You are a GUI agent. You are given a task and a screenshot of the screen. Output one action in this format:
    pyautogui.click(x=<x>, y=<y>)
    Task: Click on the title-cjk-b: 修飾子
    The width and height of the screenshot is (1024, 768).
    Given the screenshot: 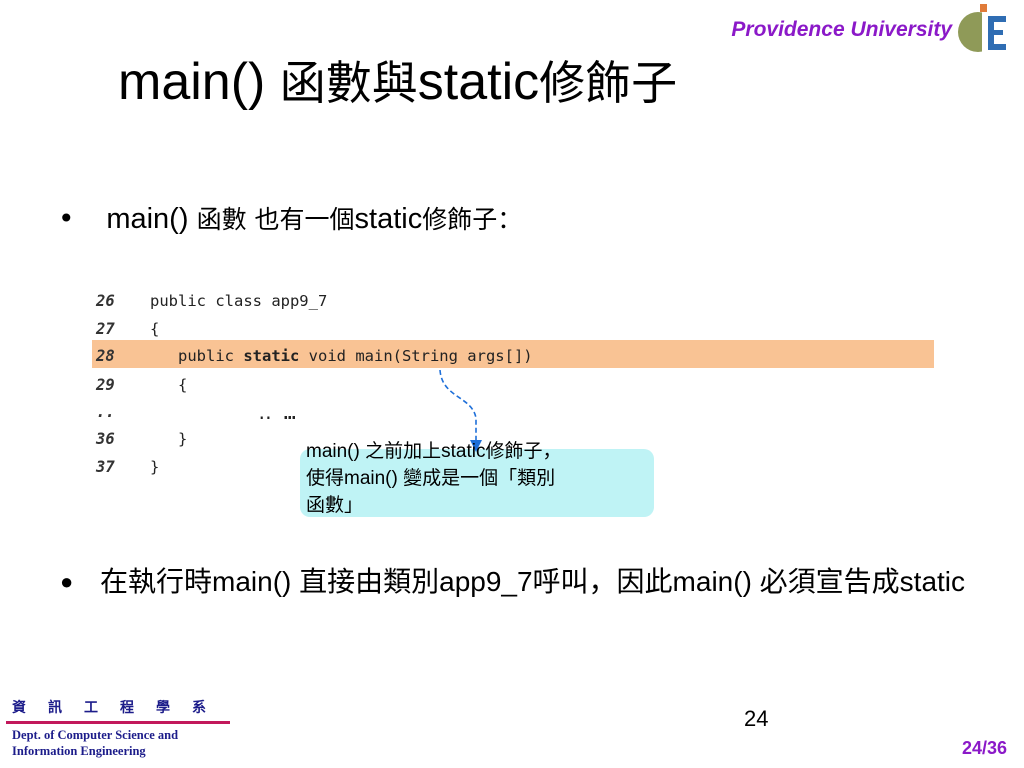 What is the action you would take?
    pyautogui.click(x=608, y=83)
    